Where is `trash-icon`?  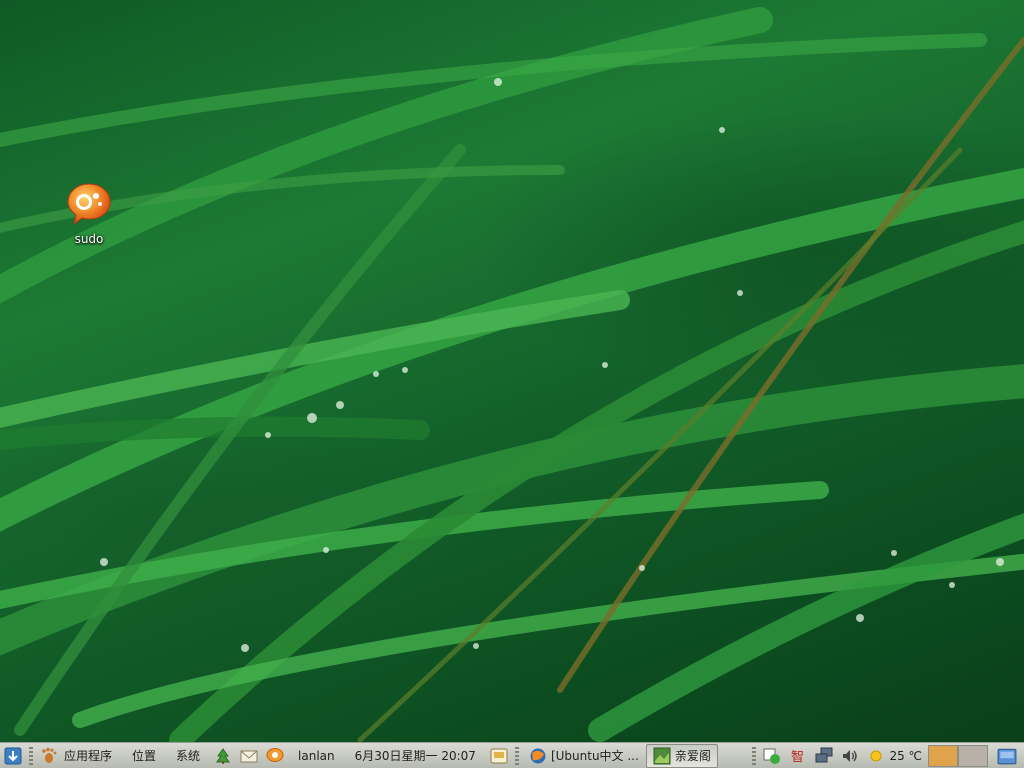
trash-icon is located at coordinates (1007, 756).